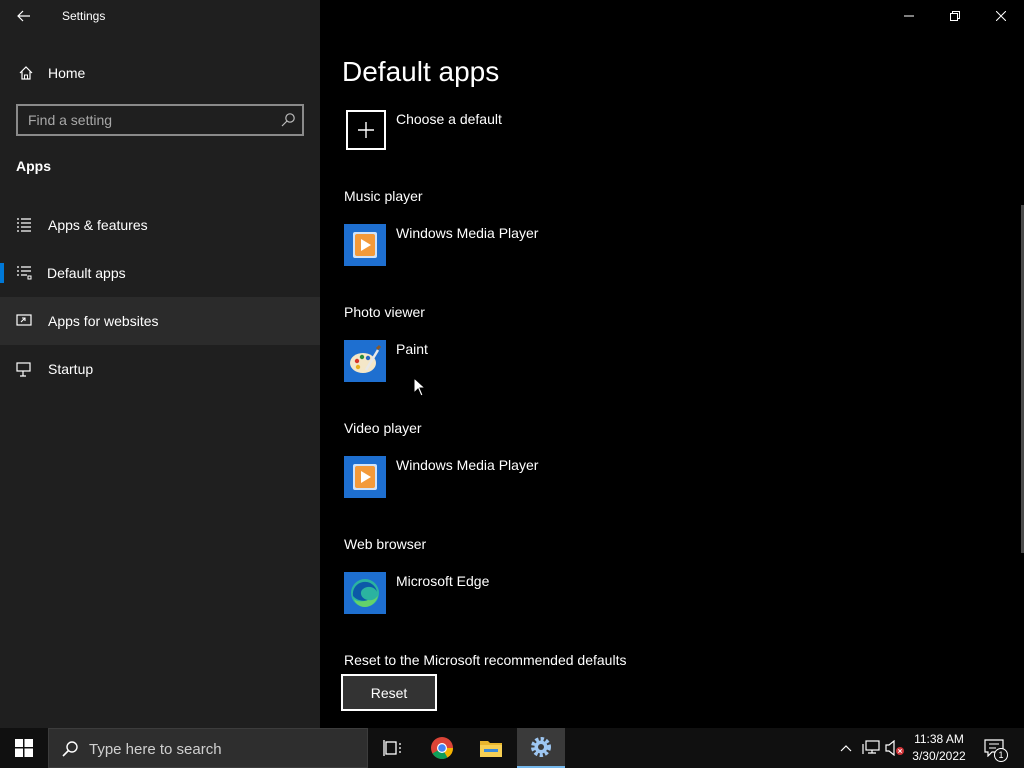 Image resolution: width=1024 pixels, height=768 pixels. I want to click on restore-icon, so click(955, 16).